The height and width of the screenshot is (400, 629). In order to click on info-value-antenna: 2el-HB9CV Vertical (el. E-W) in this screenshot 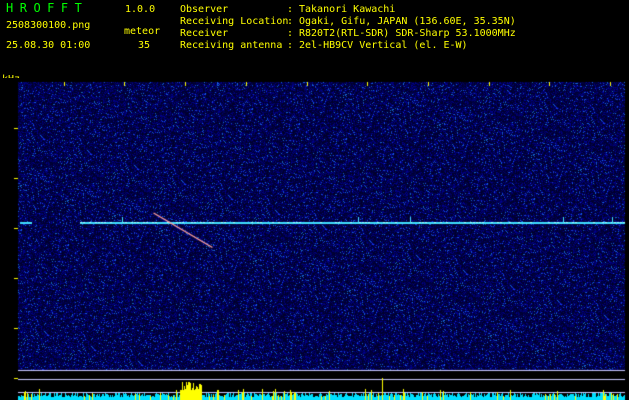, I will do `click(383, 45)`.